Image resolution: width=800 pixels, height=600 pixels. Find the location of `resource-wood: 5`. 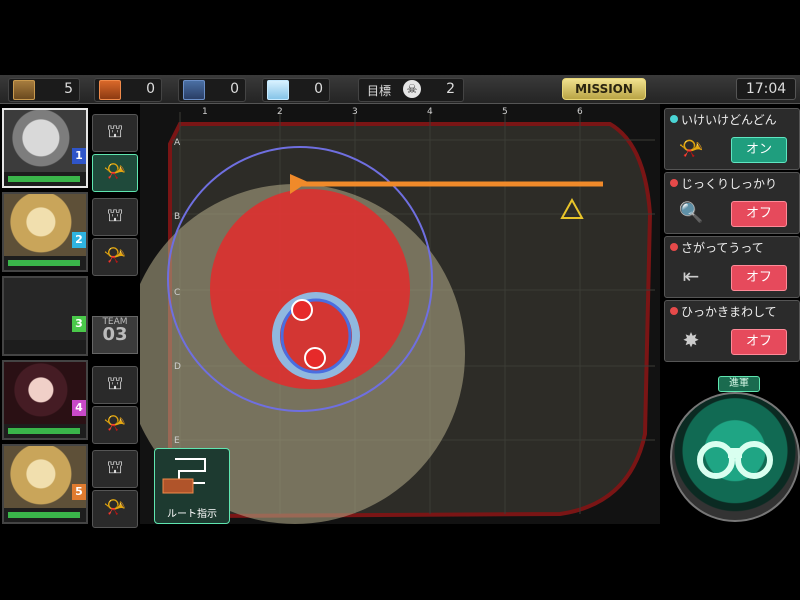

resource-wood: 5 is located at coordinates (44, 90).